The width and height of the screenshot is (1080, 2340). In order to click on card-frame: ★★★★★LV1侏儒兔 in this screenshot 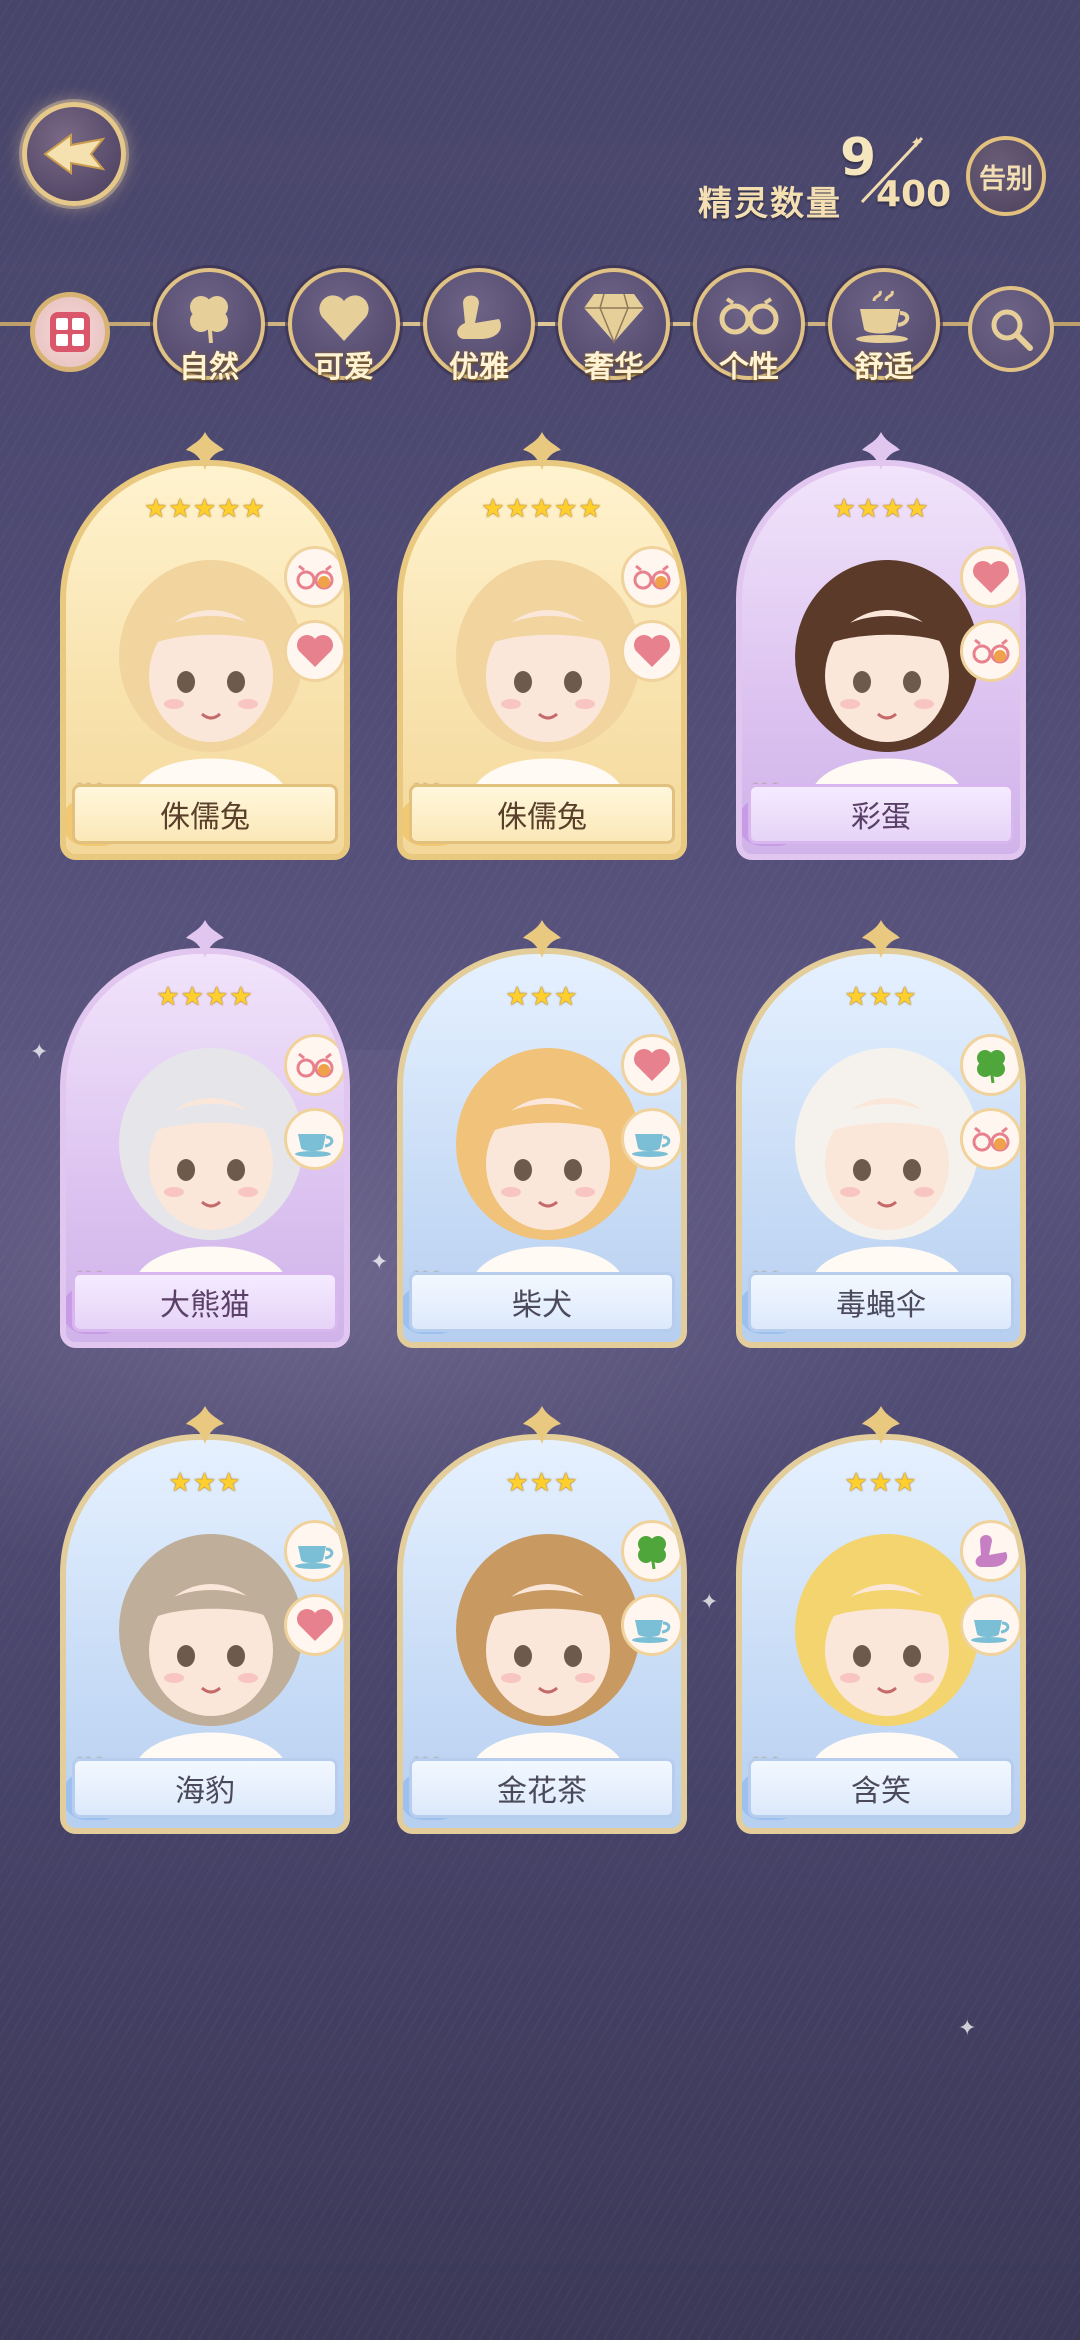, I will do `click(542, 660)`.